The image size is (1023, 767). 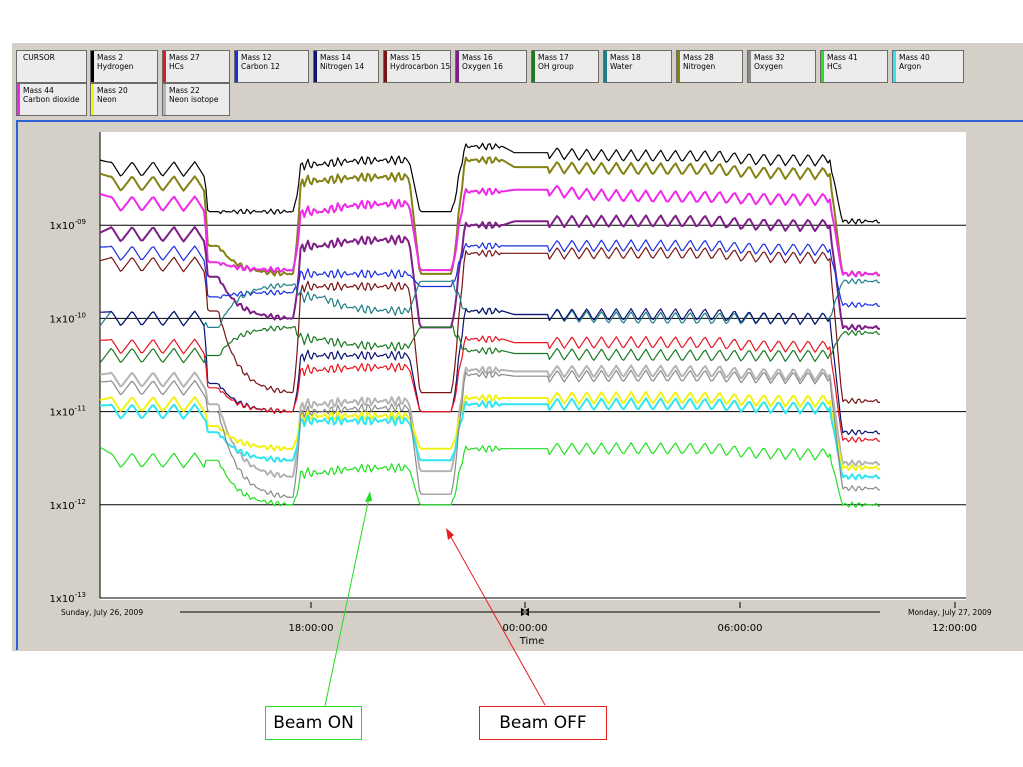 I want to click on y-tick-label: 1x10-13, so click(x=68, y=598).